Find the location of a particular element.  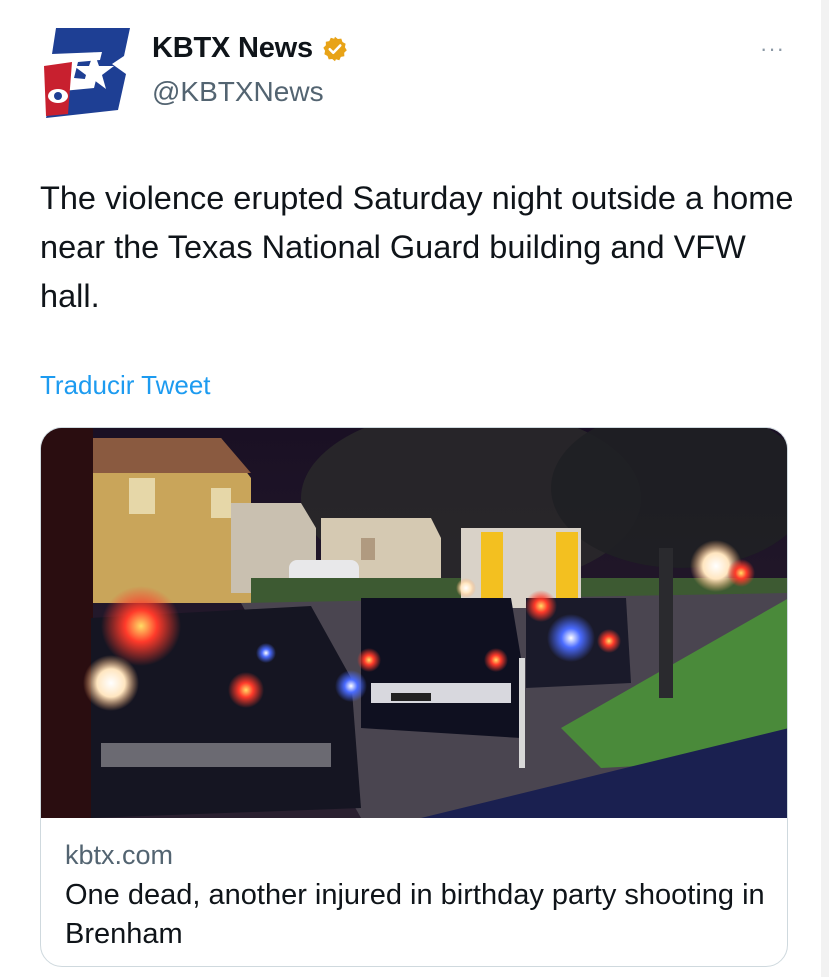

avatar is located at coordinates (88, 72).